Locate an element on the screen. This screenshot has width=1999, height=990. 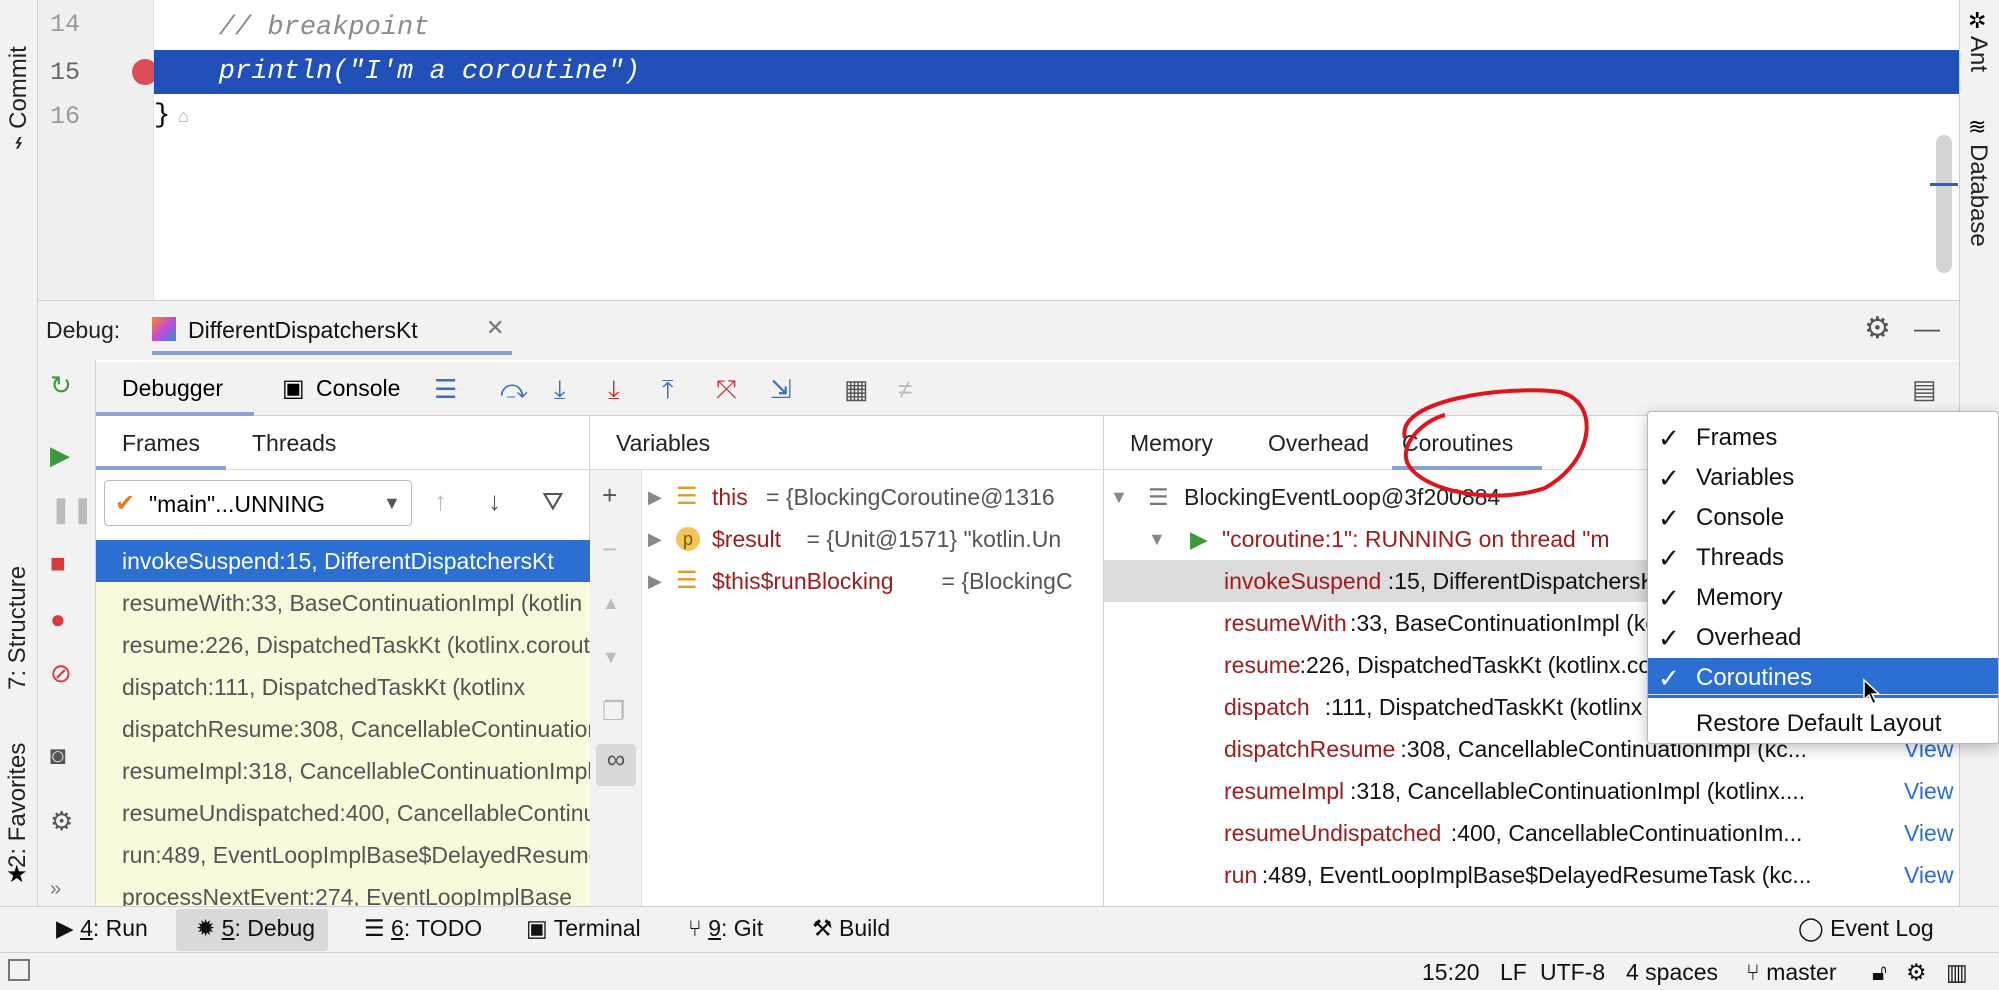
overhead-tab: Overhead is located at coordinates (1318, 443).